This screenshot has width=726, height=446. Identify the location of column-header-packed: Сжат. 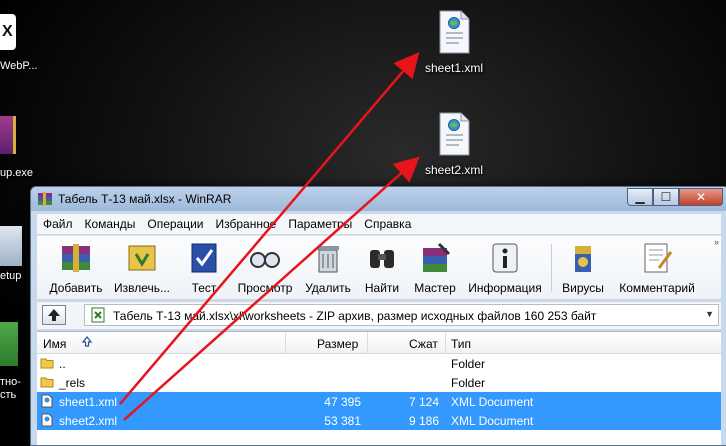
(423, 344).